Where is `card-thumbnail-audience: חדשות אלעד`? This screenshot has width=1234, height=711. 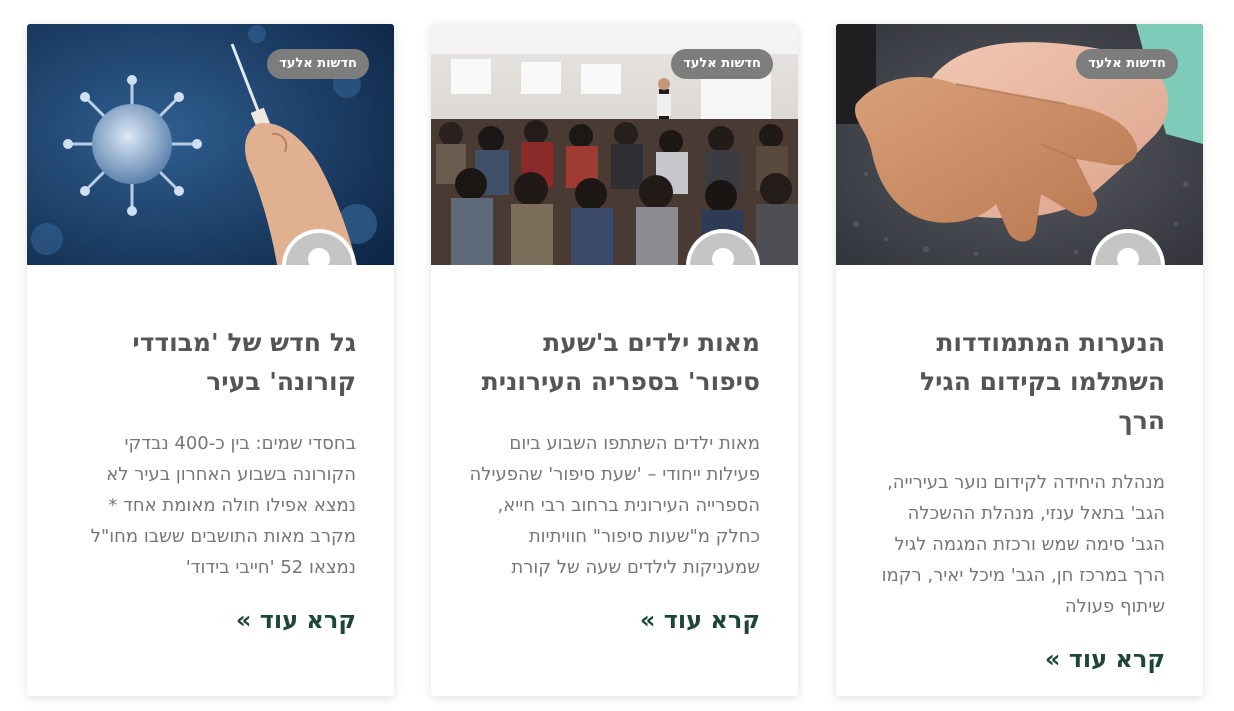 card-thumbnail-audience: חדשות אלעד is located at coordinates (614, 144).